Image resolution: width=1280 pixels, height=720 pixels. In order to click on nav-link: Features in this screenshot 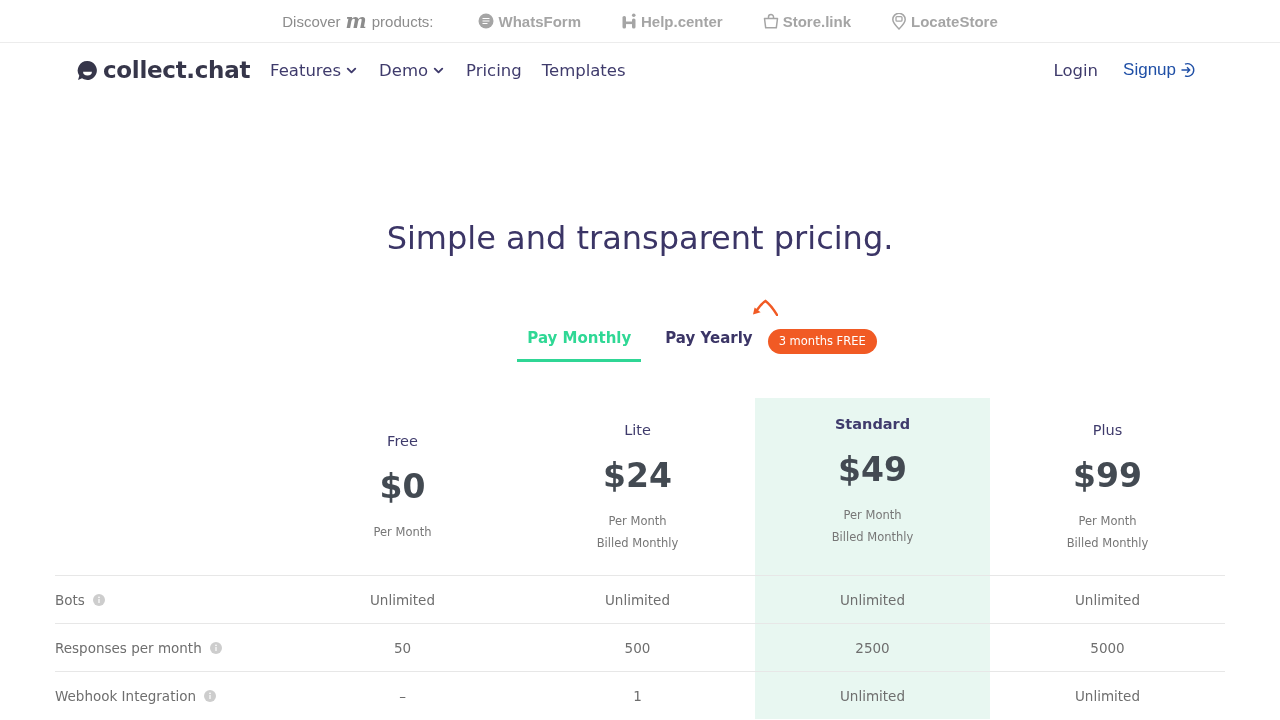, I will do `click(315, 70)`.